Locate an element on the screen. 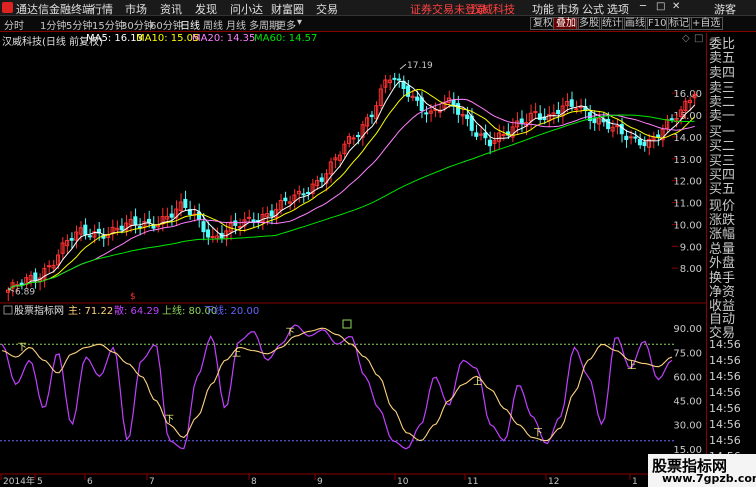  menu-wealth: 财富圈 is located at coordinates (287, 9).